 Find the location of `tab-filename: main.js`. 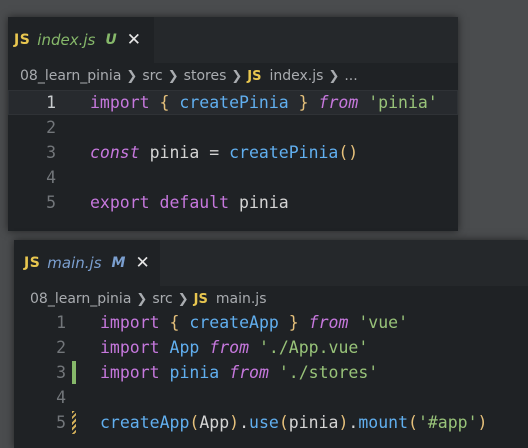

tab-filename: main.js is located at coordinates (74, 263).